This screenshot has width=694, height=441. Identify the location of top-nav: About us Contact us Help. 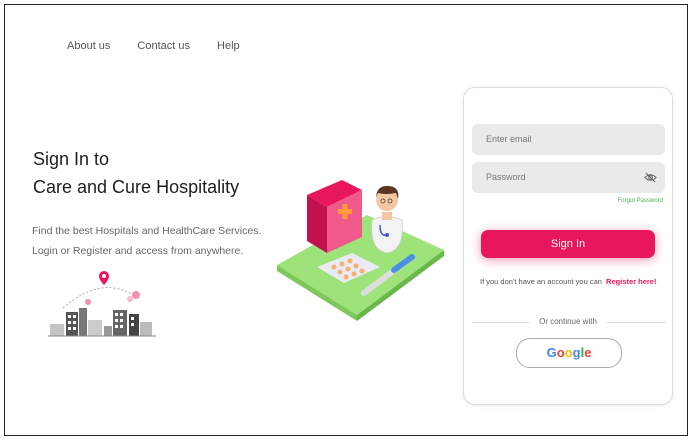
(153, 46).